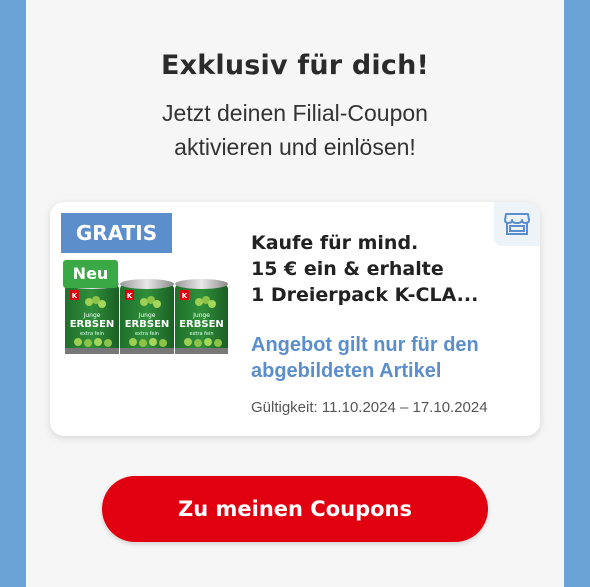 This screenshot has height=587, width=590. Describe the element at coordinates (365, 345) in the screenshot. I see `offer-note-line-1: Angebot gilt nur für den` at that location.